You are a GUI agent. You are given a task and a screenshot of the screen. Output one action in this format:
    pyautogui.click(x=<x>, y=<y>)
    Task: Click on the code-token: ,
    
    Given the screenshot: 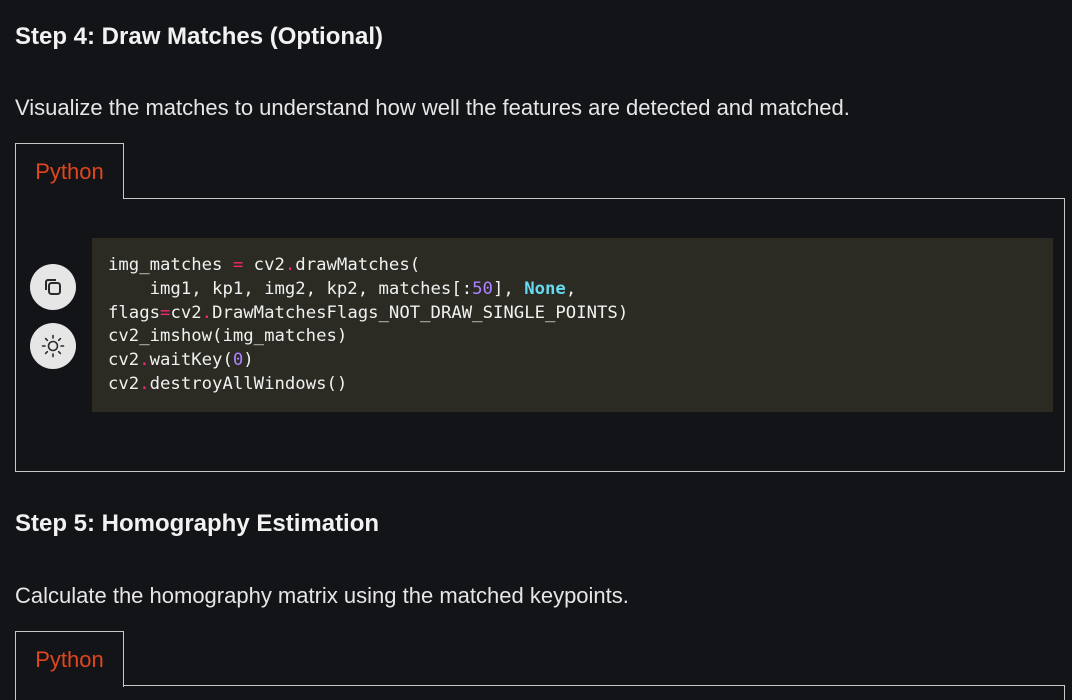 What is the action you would take?
    pyautogui.click(x=571, y=288)
    